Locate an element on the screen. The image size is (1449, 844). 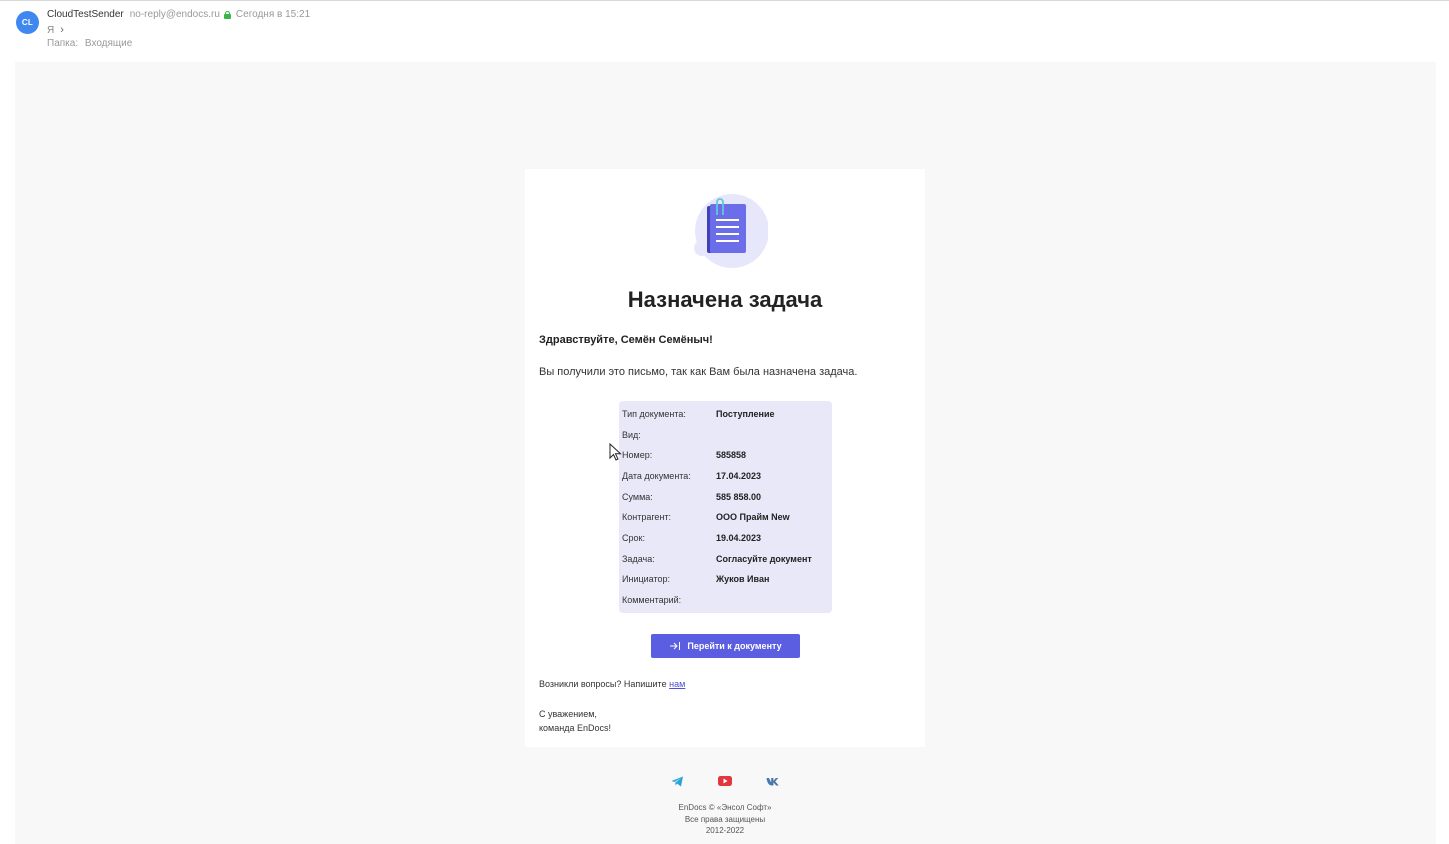
arrow-right-icon is located at coordinates (675, 646).